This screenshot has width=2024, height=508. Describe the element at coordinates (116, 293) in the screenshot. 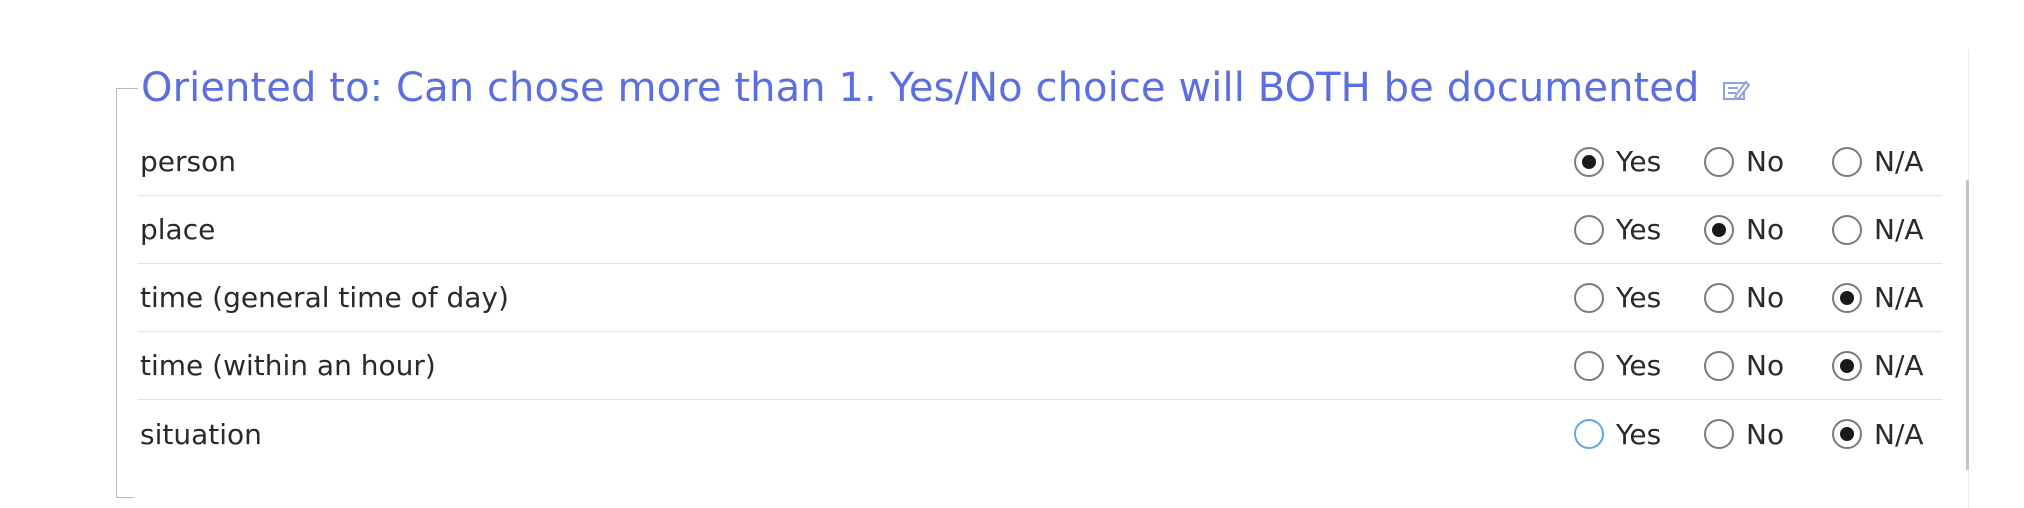

I see `group-frame-left-border` at that location.